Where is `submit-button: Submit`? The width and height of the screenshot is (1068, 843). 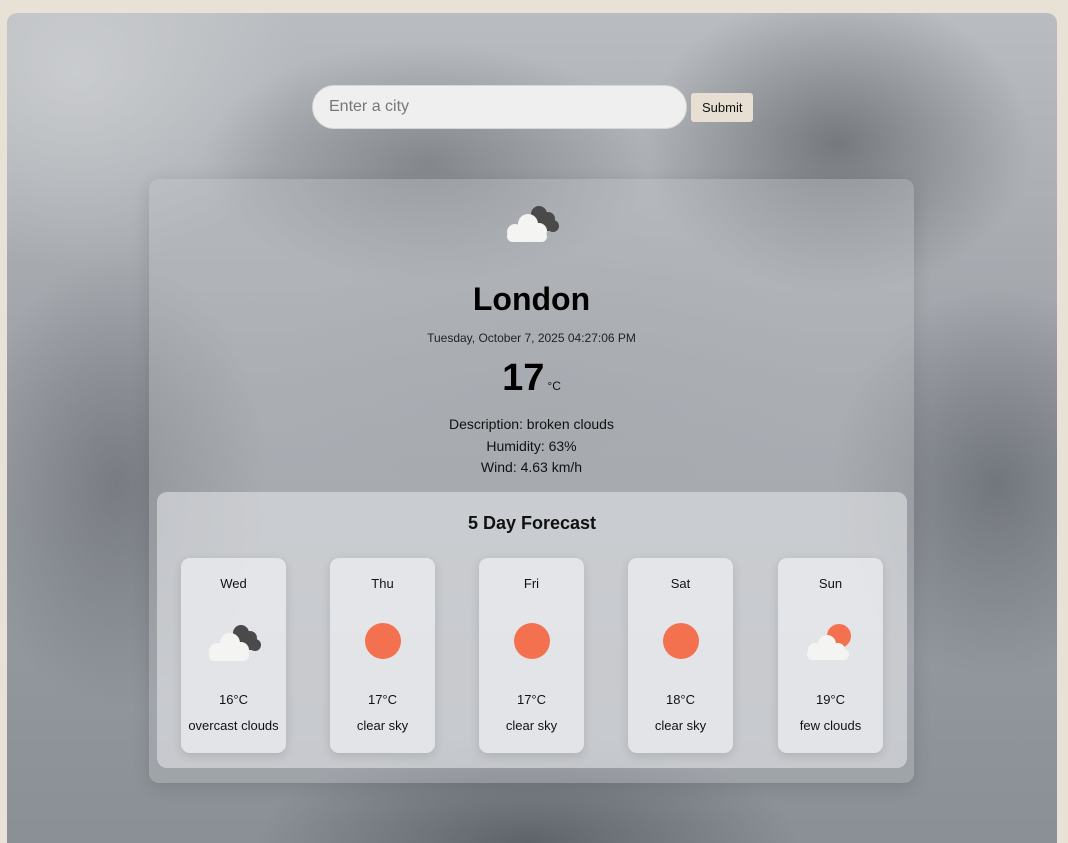 submit-button: Submit is located at coordinates (722, 107).